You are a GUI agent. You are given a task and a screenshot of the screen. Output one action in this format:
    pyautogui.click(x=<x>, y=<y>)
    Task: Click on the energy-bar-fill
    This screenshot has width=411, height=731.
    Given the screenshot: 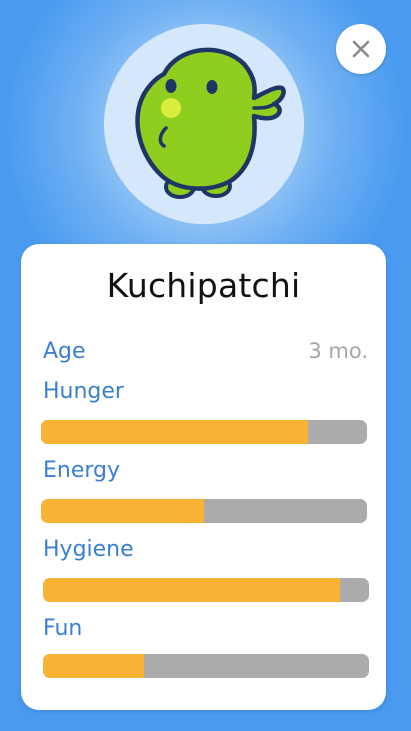 What is the action you would take?
    pyautogui.click(x=122, y=511)
    